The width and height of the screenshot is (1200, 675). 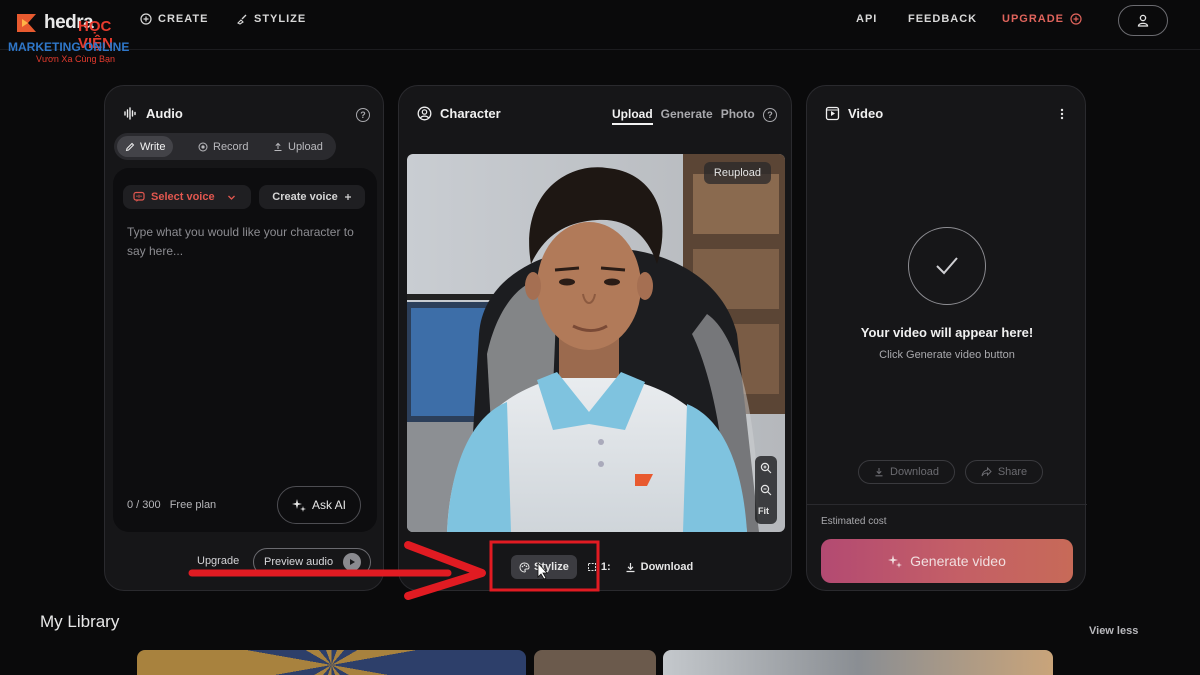 I want to click on nav-stylize-label: STYLIZE, so click(x=280, y=19).